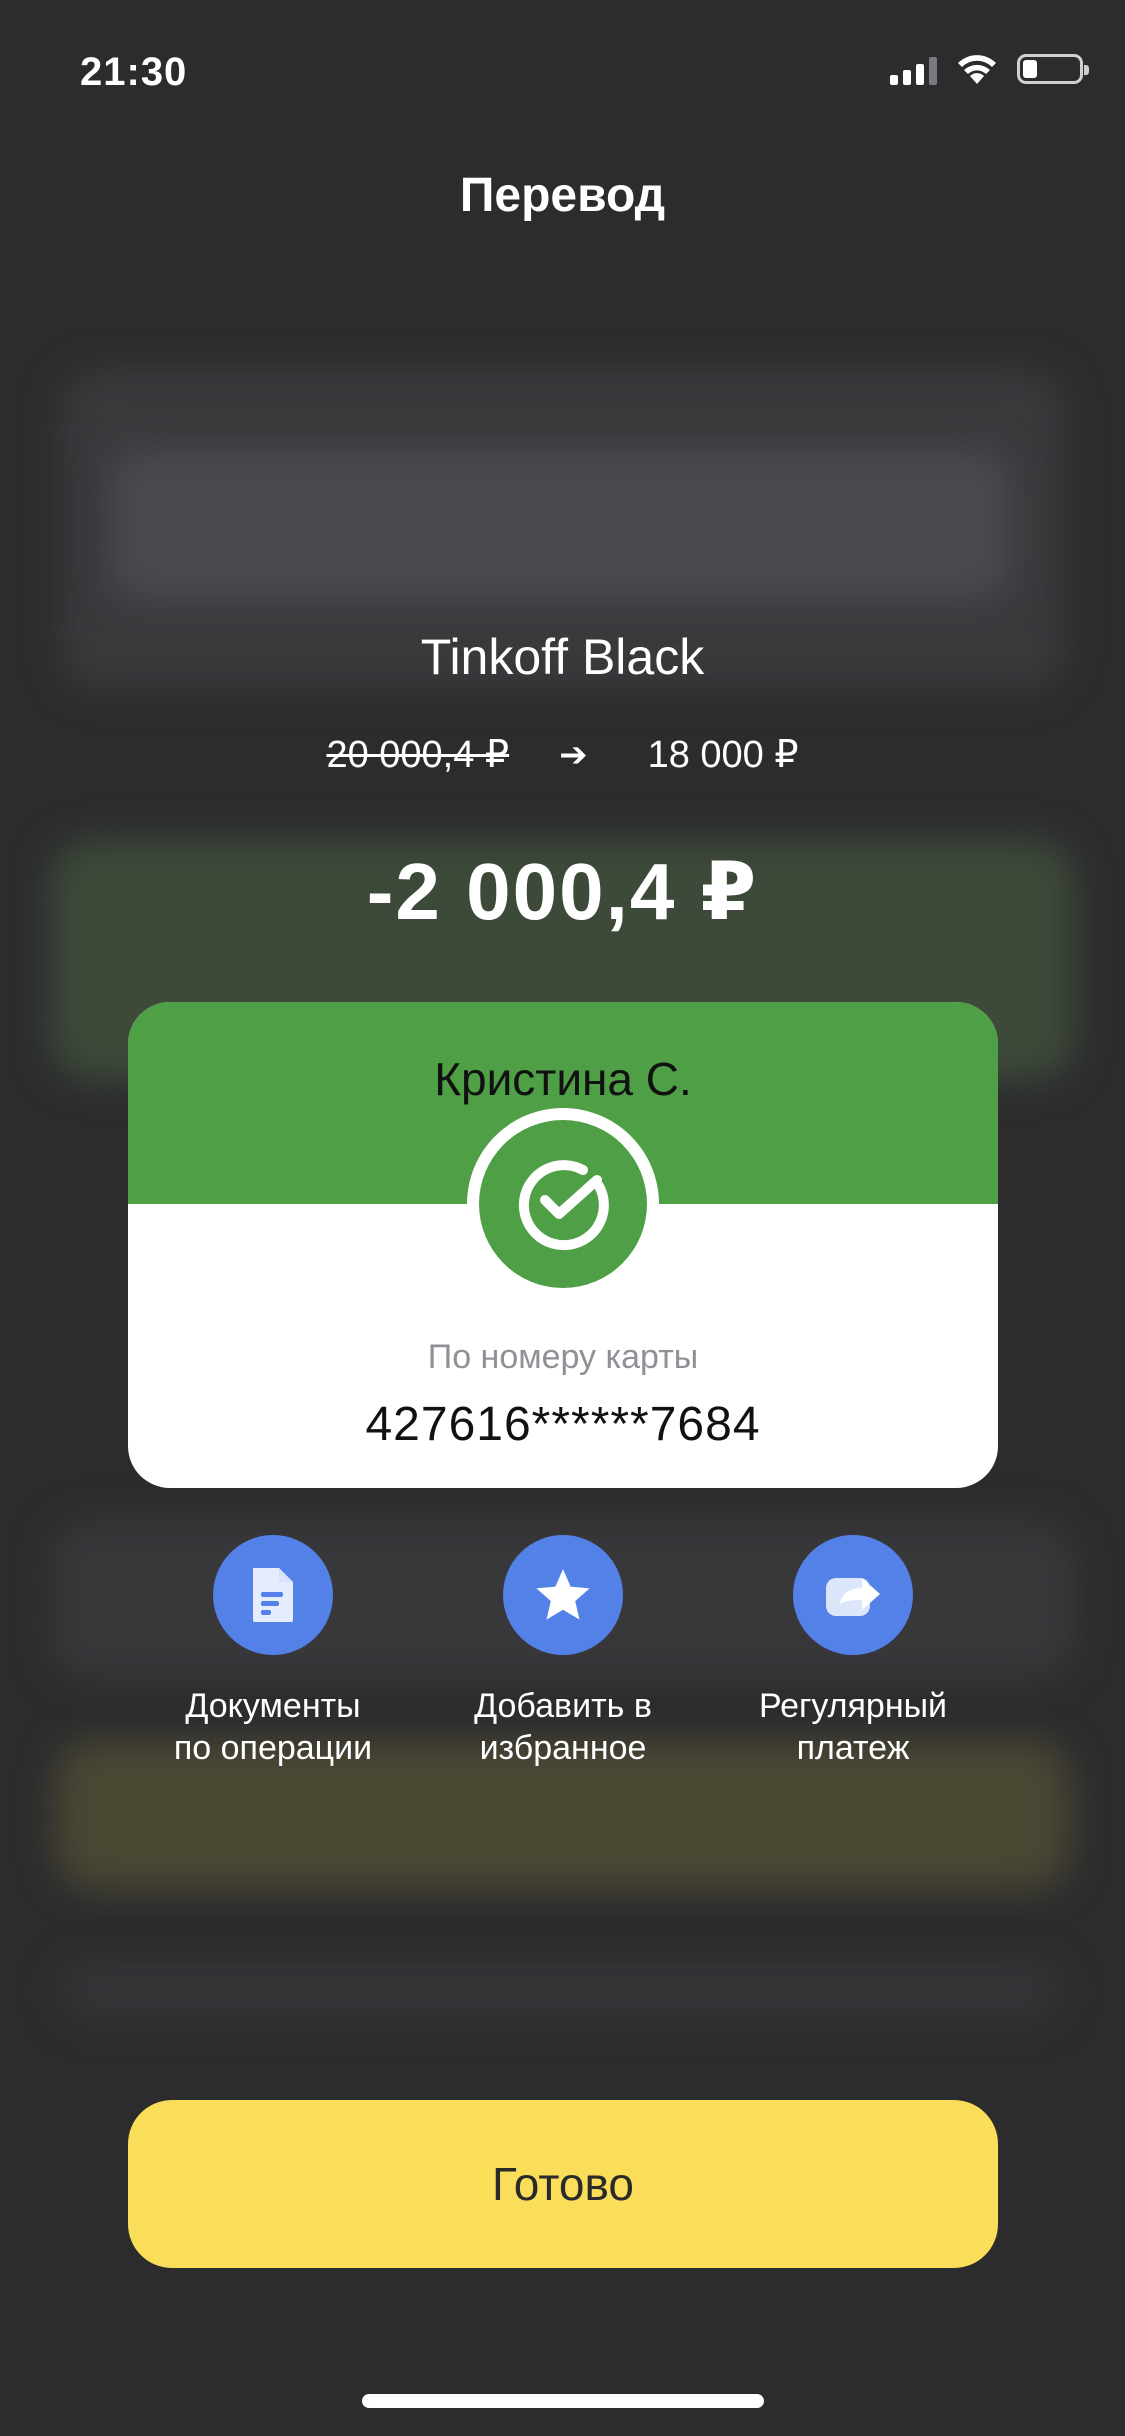 This screenshot has height=2436, width=1125. What do you see at coordinates (418, 755) in the screenshot?
I see `balance-before: 20 000,4 ₽` at bounding box center [418, 755].